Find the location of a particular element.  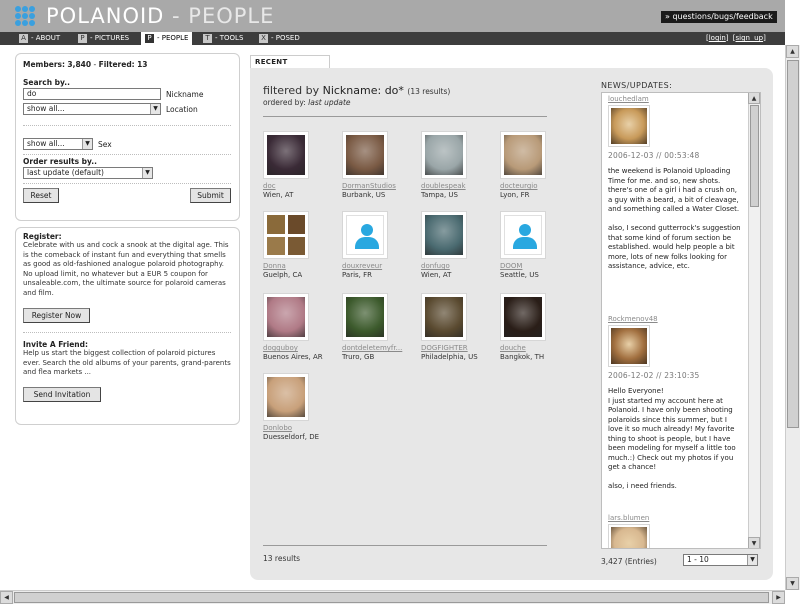

nav-tools: T- TOOLS is located at coordinates (223, 38).